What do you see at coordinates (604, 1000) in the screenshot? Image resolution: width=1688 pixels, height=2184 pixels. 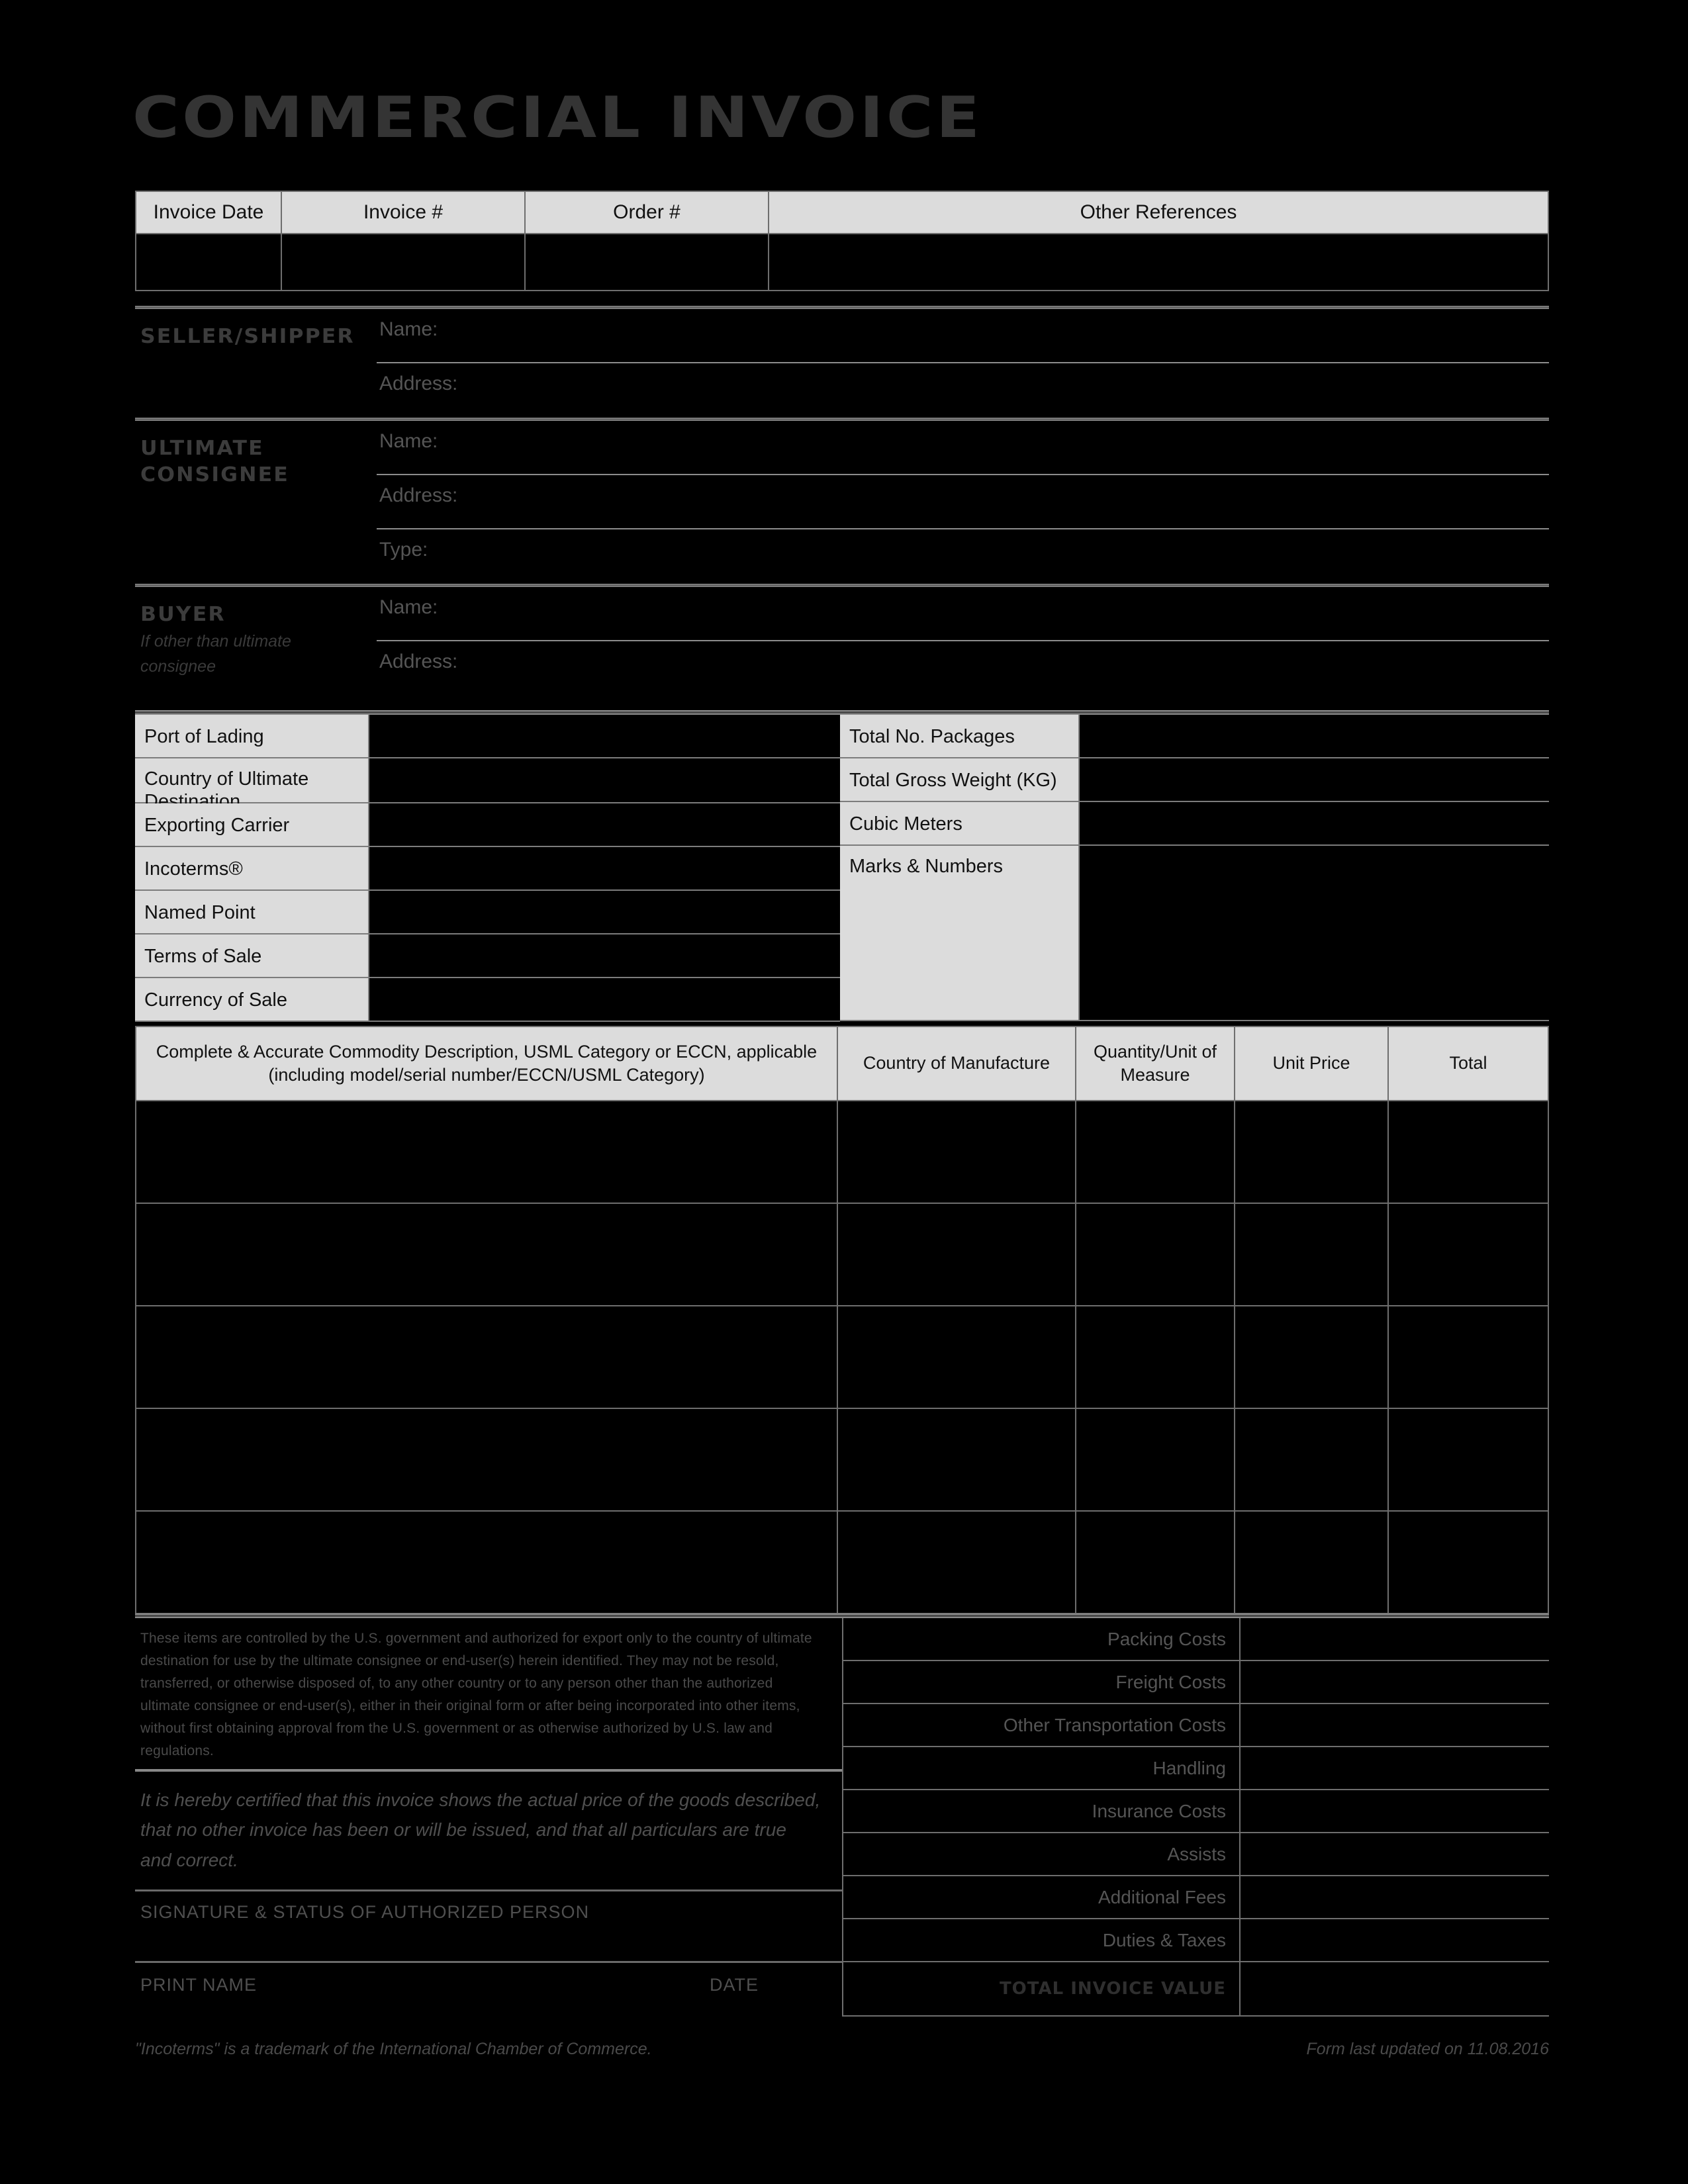 I see `input-currency-of-sale` at bounding box center [604, 1000].